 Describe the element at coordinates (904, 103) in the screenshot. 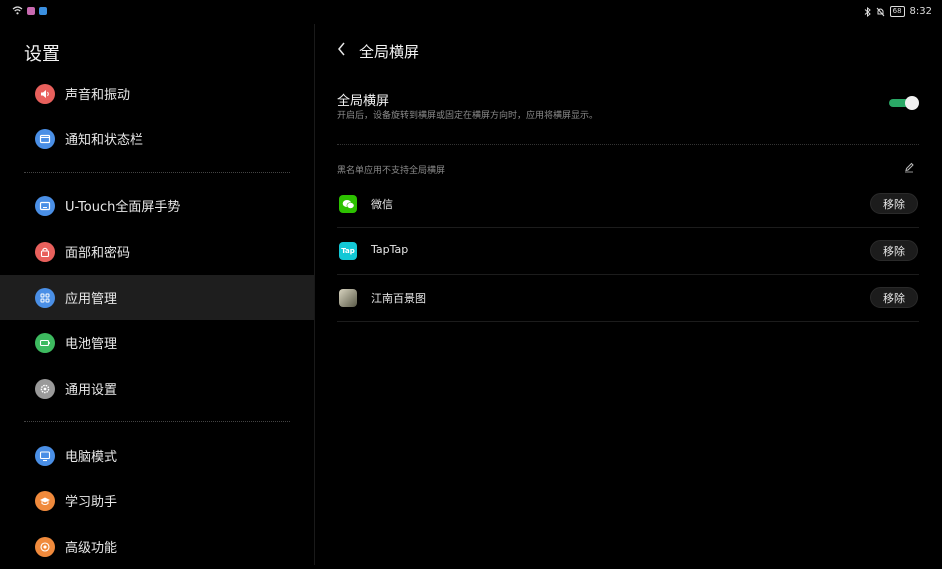

I see `global-landscape-toggle` at that location.